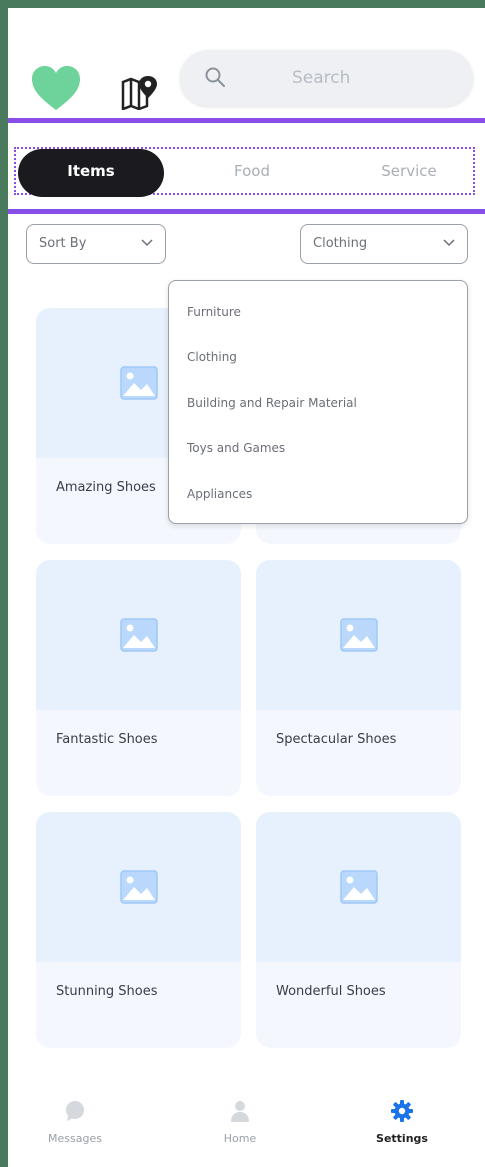  What do you see at coordinates (75, 1111) in the screenshot?
I see `chat-bubble-icon` at bounding box center [75, 1111].